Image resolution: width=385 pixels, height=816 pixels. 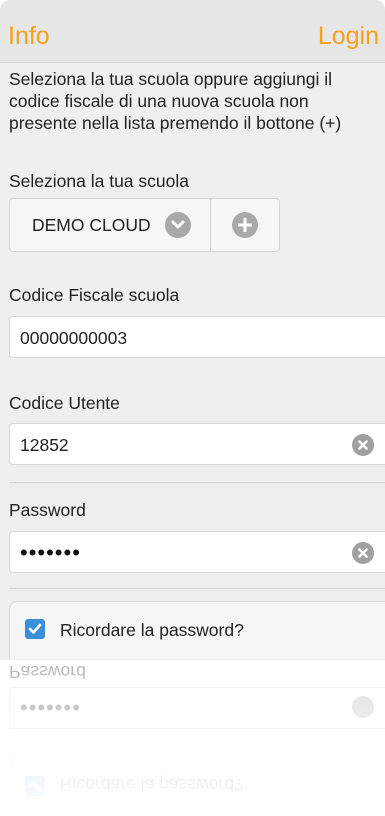 I want to click on clear-password-icon, so click(x=363, y=553).